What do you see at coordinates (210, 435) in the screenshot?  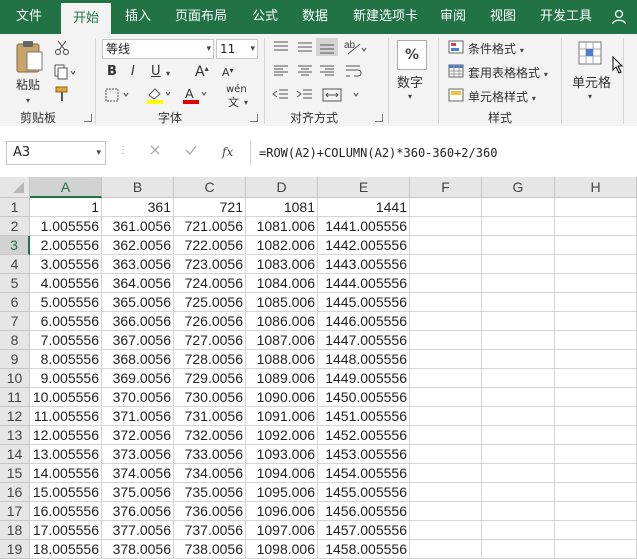 I see `cell-c13: 732.0056` at bounding box center [210, 435].